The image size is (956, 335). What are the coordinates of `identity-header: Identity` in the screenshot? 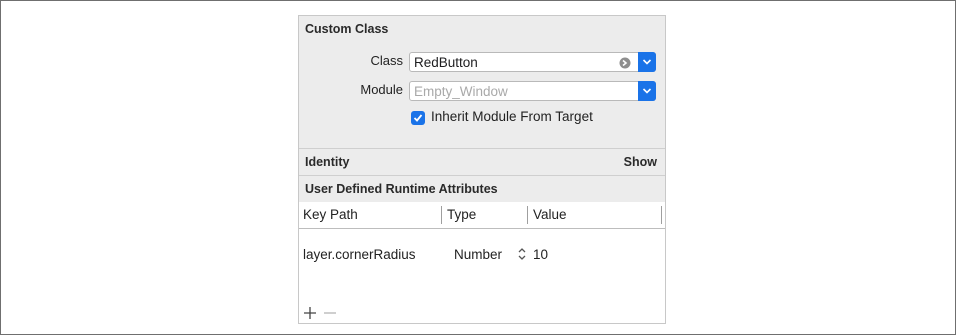 It's located at (482, 162).